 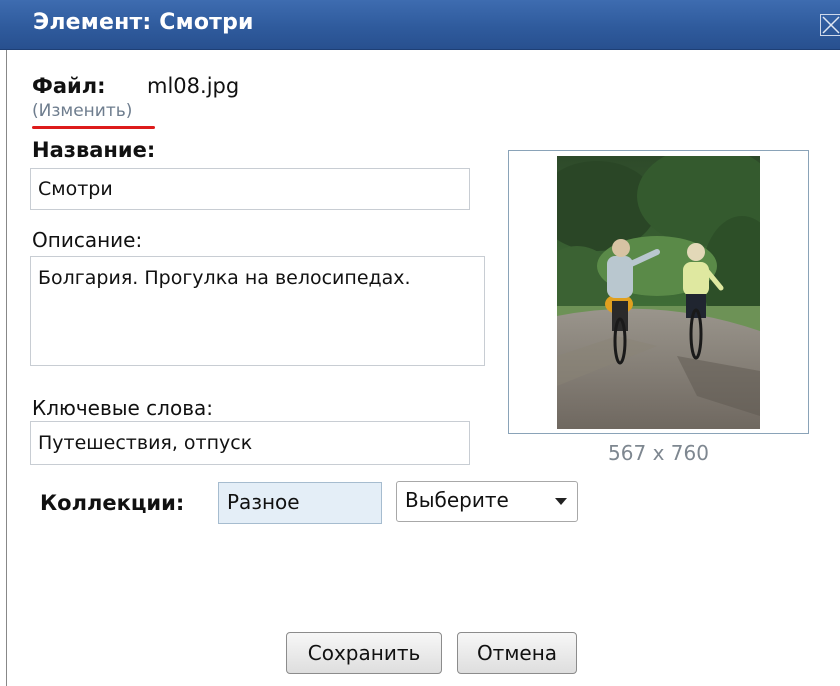 What do you see at coordinates (300, 503) in the screenshot?
I see `selected-collection: Разное` at bounding box center [300, 503].